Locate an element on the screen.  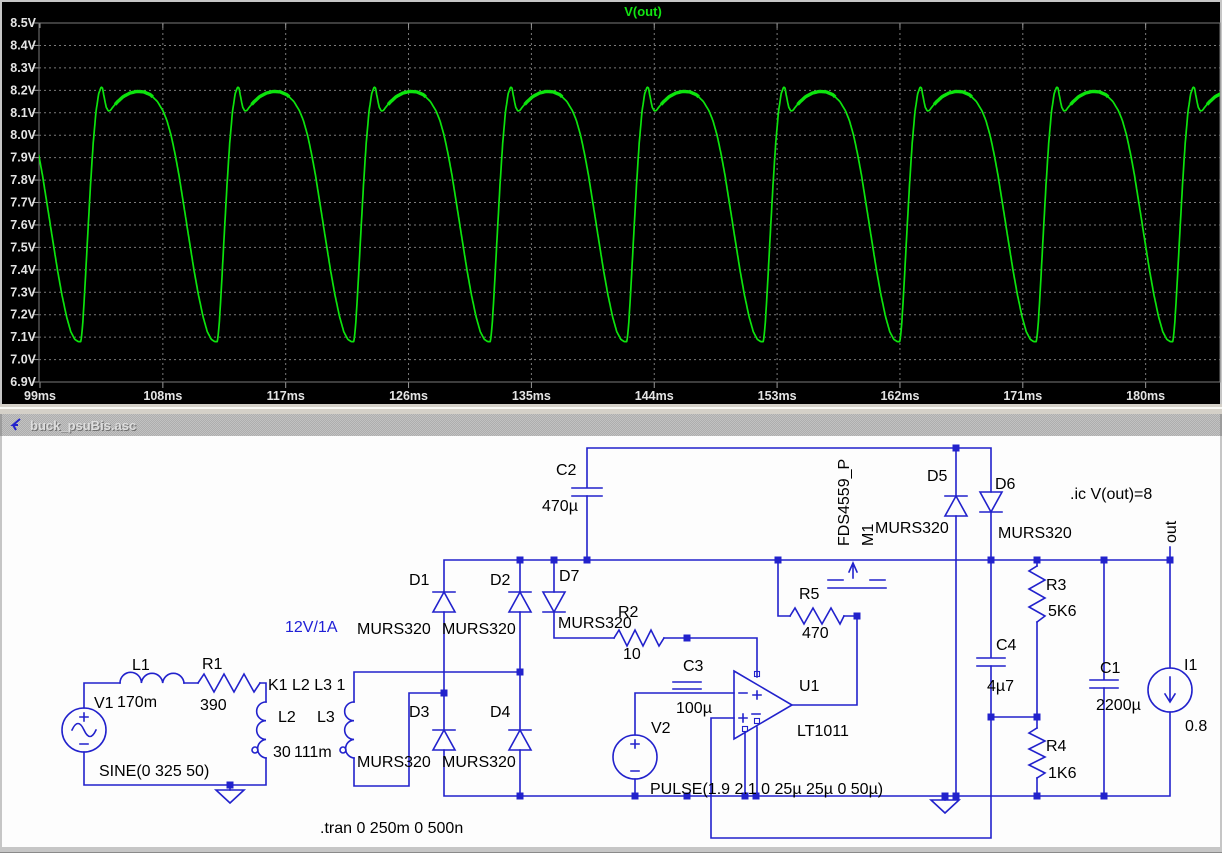
r3-value: 5K6 is located at coordinates (1062, 611).